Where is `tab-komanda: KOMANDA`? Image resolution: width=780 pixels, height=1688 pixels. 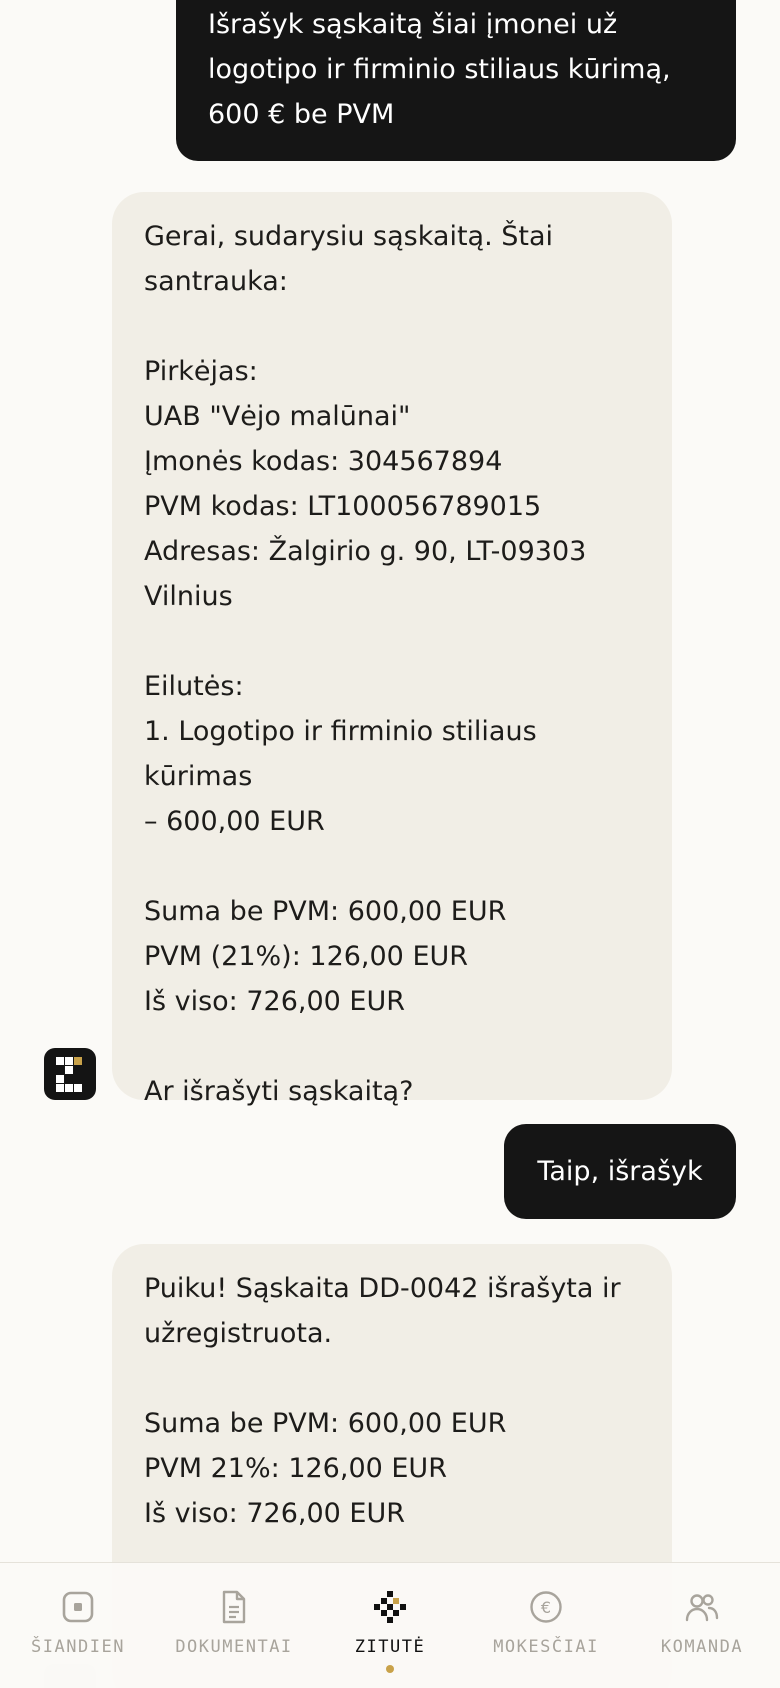
tab-komanda: KOMANDA is located at coordinates (702, 1625).